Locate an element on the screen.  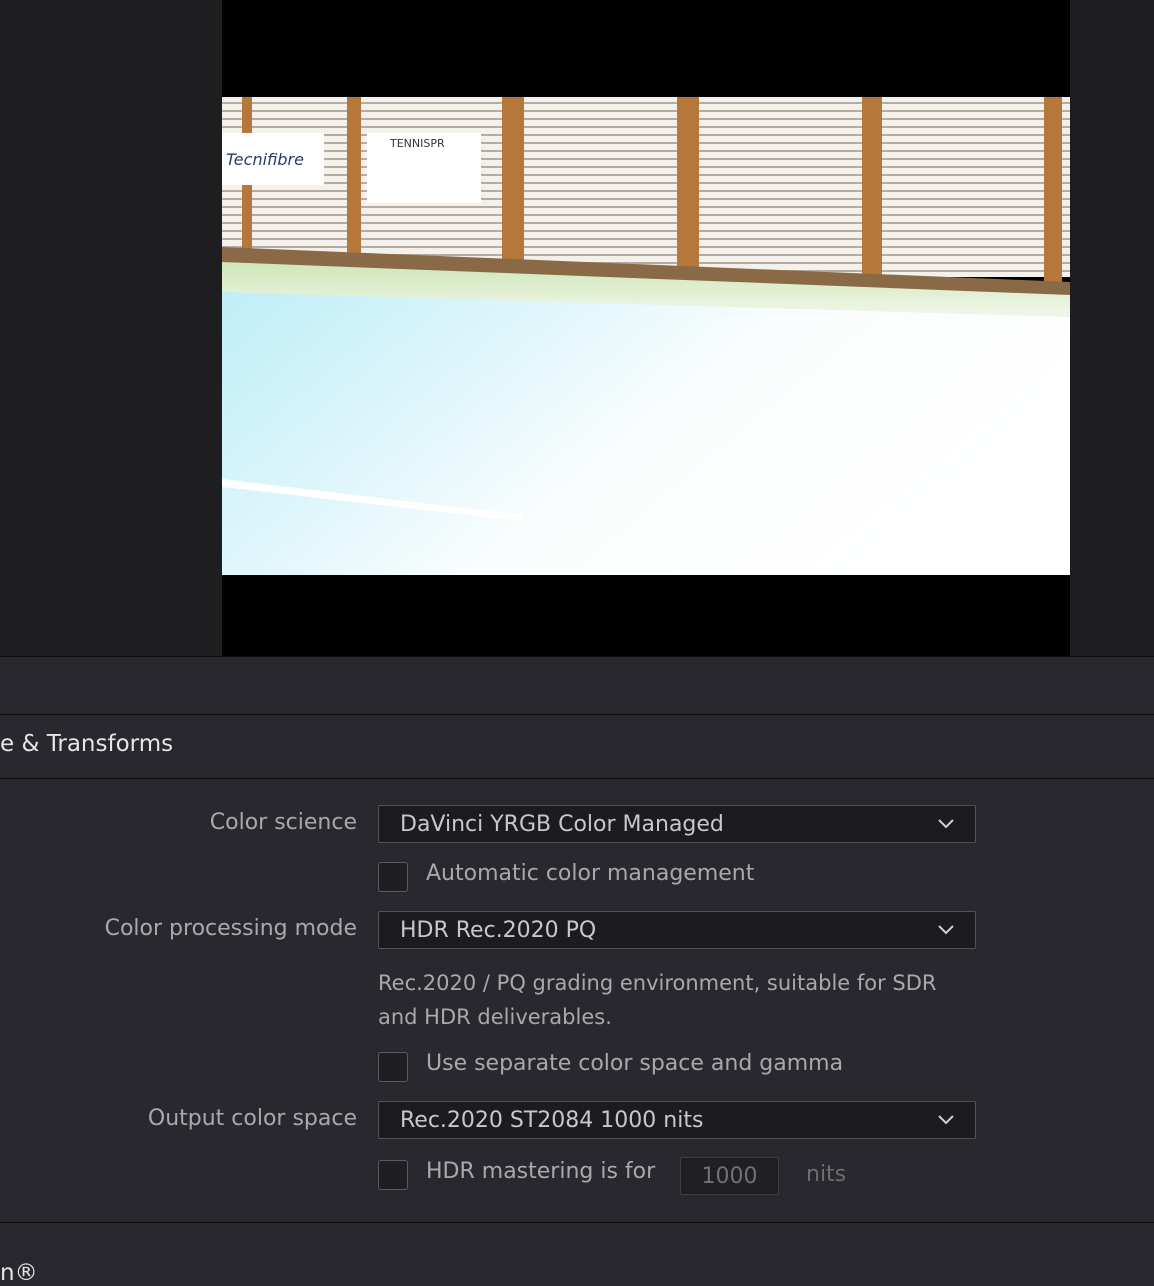
color-science-value: DaVinci YRGB Color Managed is located at coordinates (562, 824).